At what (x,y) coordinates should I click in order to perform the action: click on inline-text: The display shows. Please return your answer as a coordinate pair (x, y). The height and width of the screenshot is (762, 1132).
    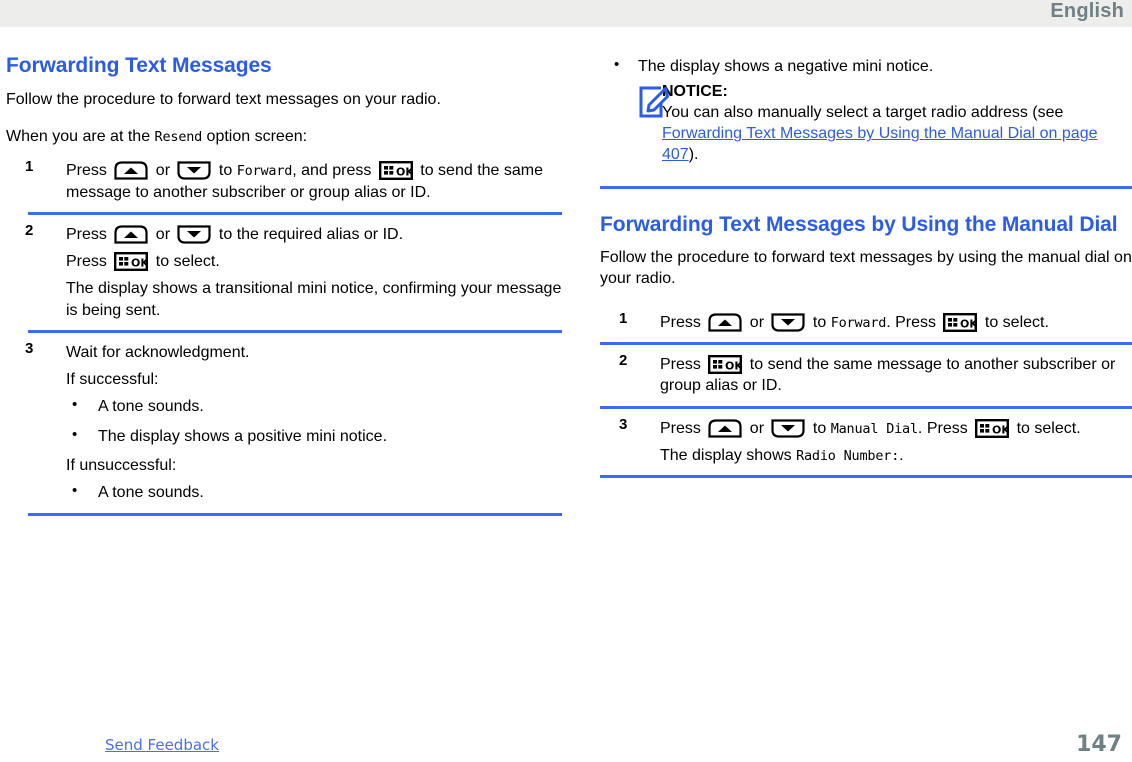
    Looking at the image, I should click on (728, 455).